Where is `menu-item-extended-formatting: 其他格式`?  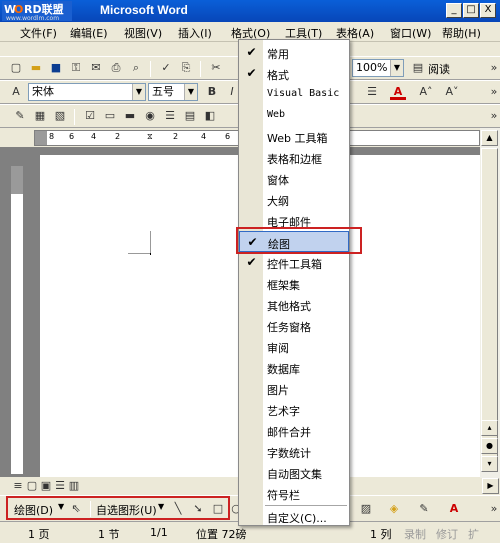
menu-item-extended-formatting: 其他格式 is located at coordinates (294, 304).